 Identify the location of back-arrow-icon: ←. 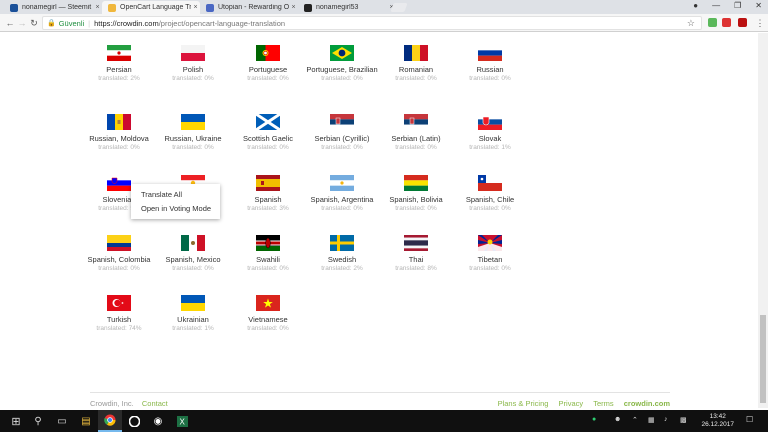
(10, 23).